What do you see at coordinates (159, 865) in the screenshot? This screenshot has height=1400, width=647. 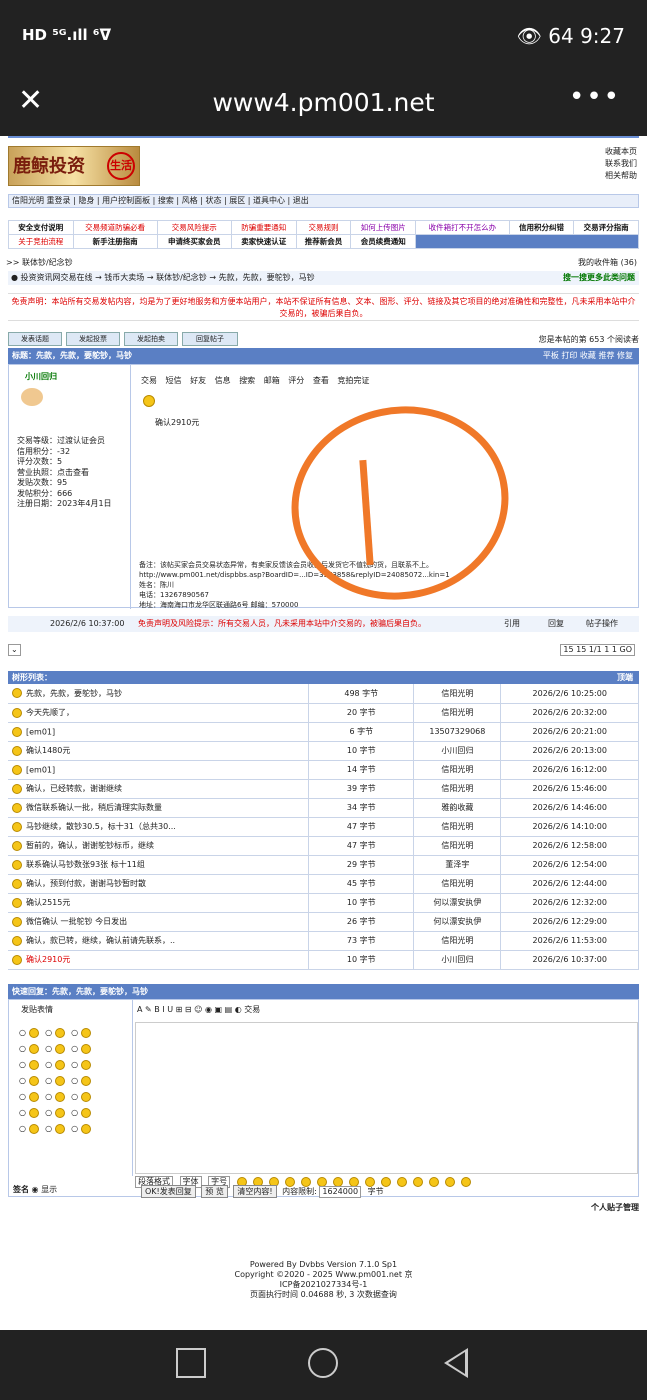 I see `row-title: 联系确认马钞数张93张 标十11组` at bounding box center [159, 865].